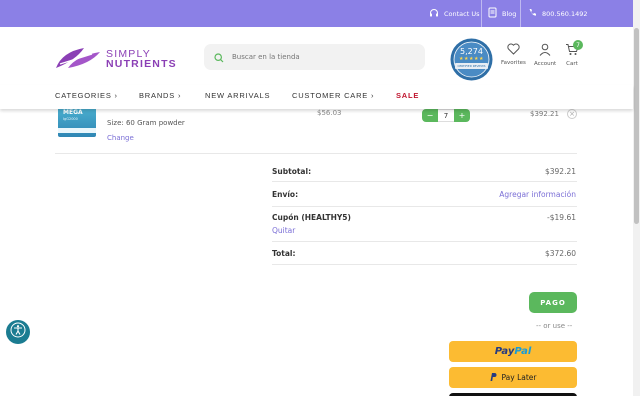 Image resolution: width=640 pixels, height=396 pixels. I want to click on coupon-value: -$19.61, so click(561, 217).